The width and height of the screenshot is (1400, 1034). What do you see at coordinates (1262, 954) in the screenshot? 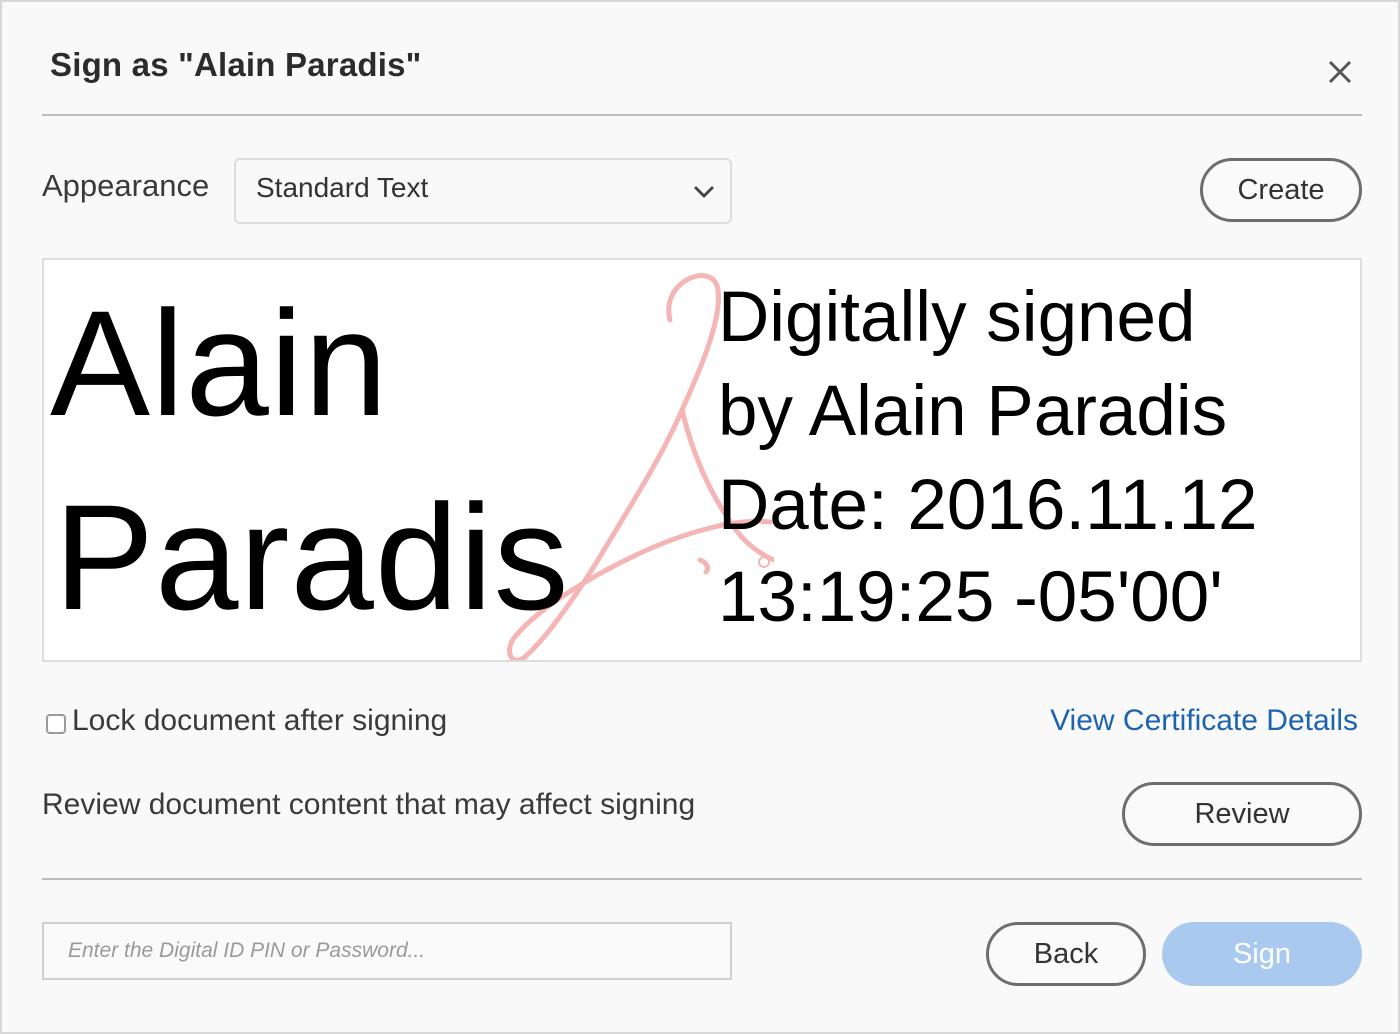
I see `sign-button: Sign` at bounding box center [1262, 954].